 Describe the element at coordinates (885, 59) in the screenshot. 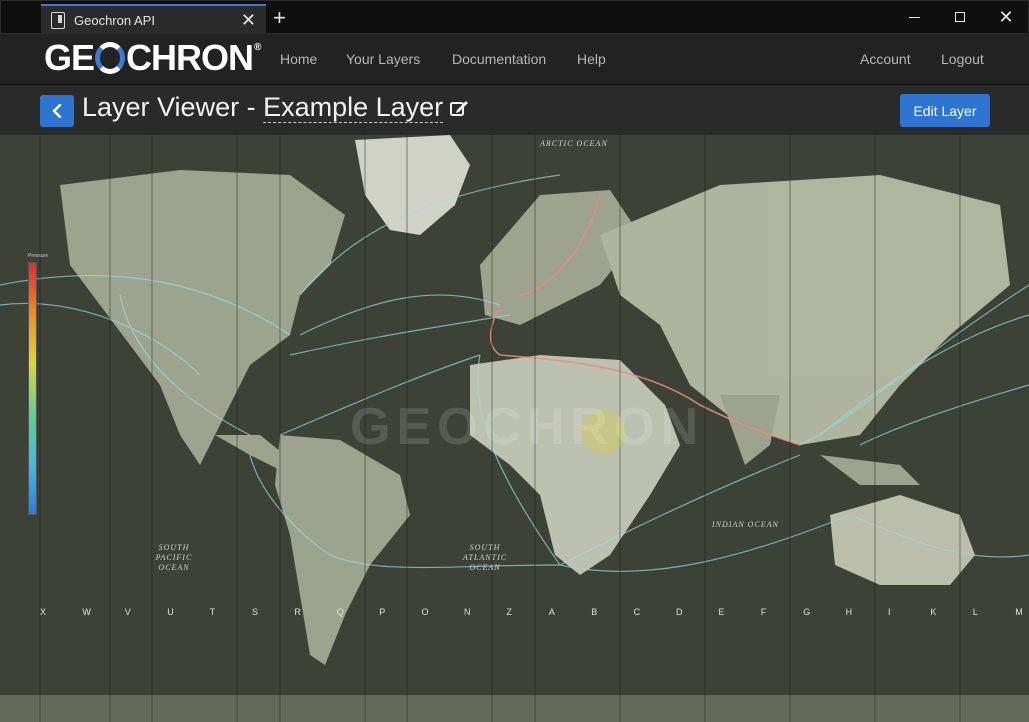

I see `nav-link-account: Account` at that location.